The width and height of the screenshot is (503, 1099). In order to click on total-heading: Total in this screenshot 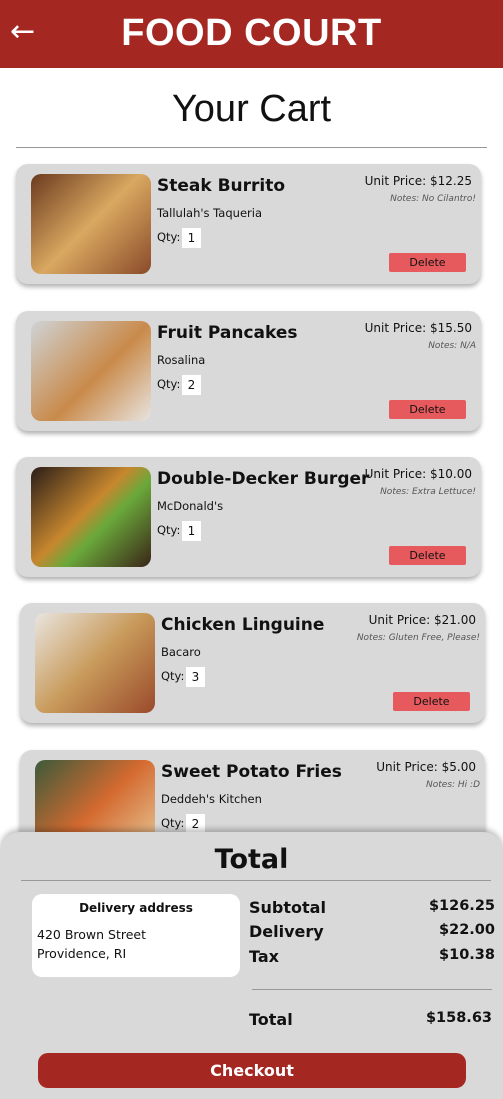, I will do `click(251, 859)`.